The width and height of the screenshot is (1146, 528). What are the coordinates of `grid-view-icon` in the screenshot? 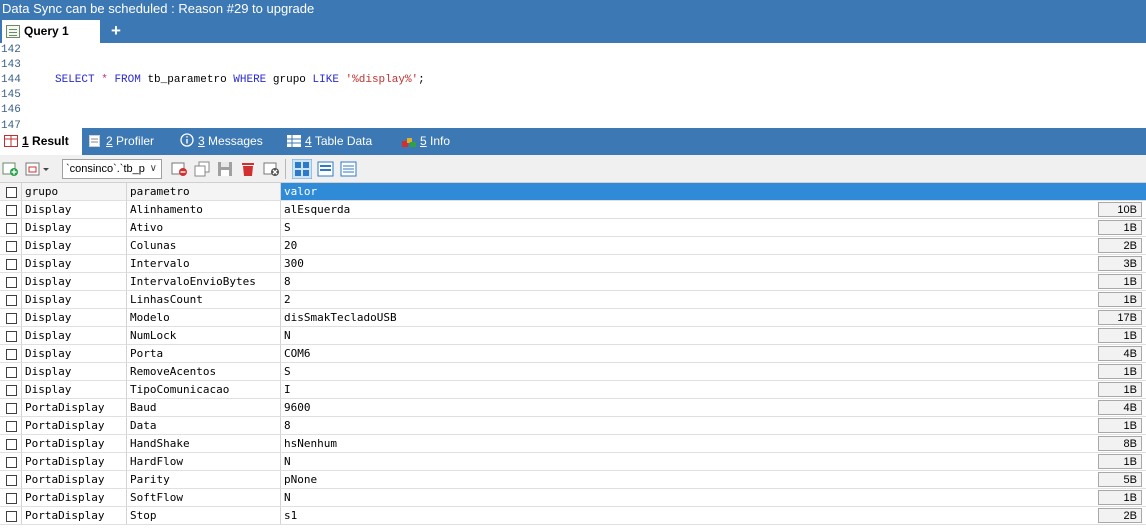 It's located at (302, 169).